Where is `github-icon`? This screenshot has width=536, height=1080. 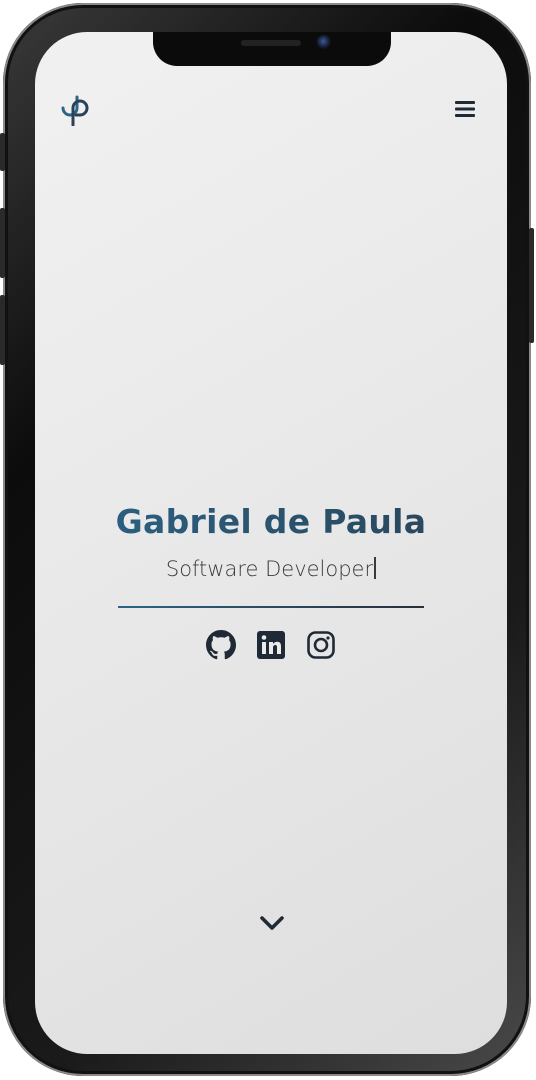 github-icon is located at coordinates (221, 645).